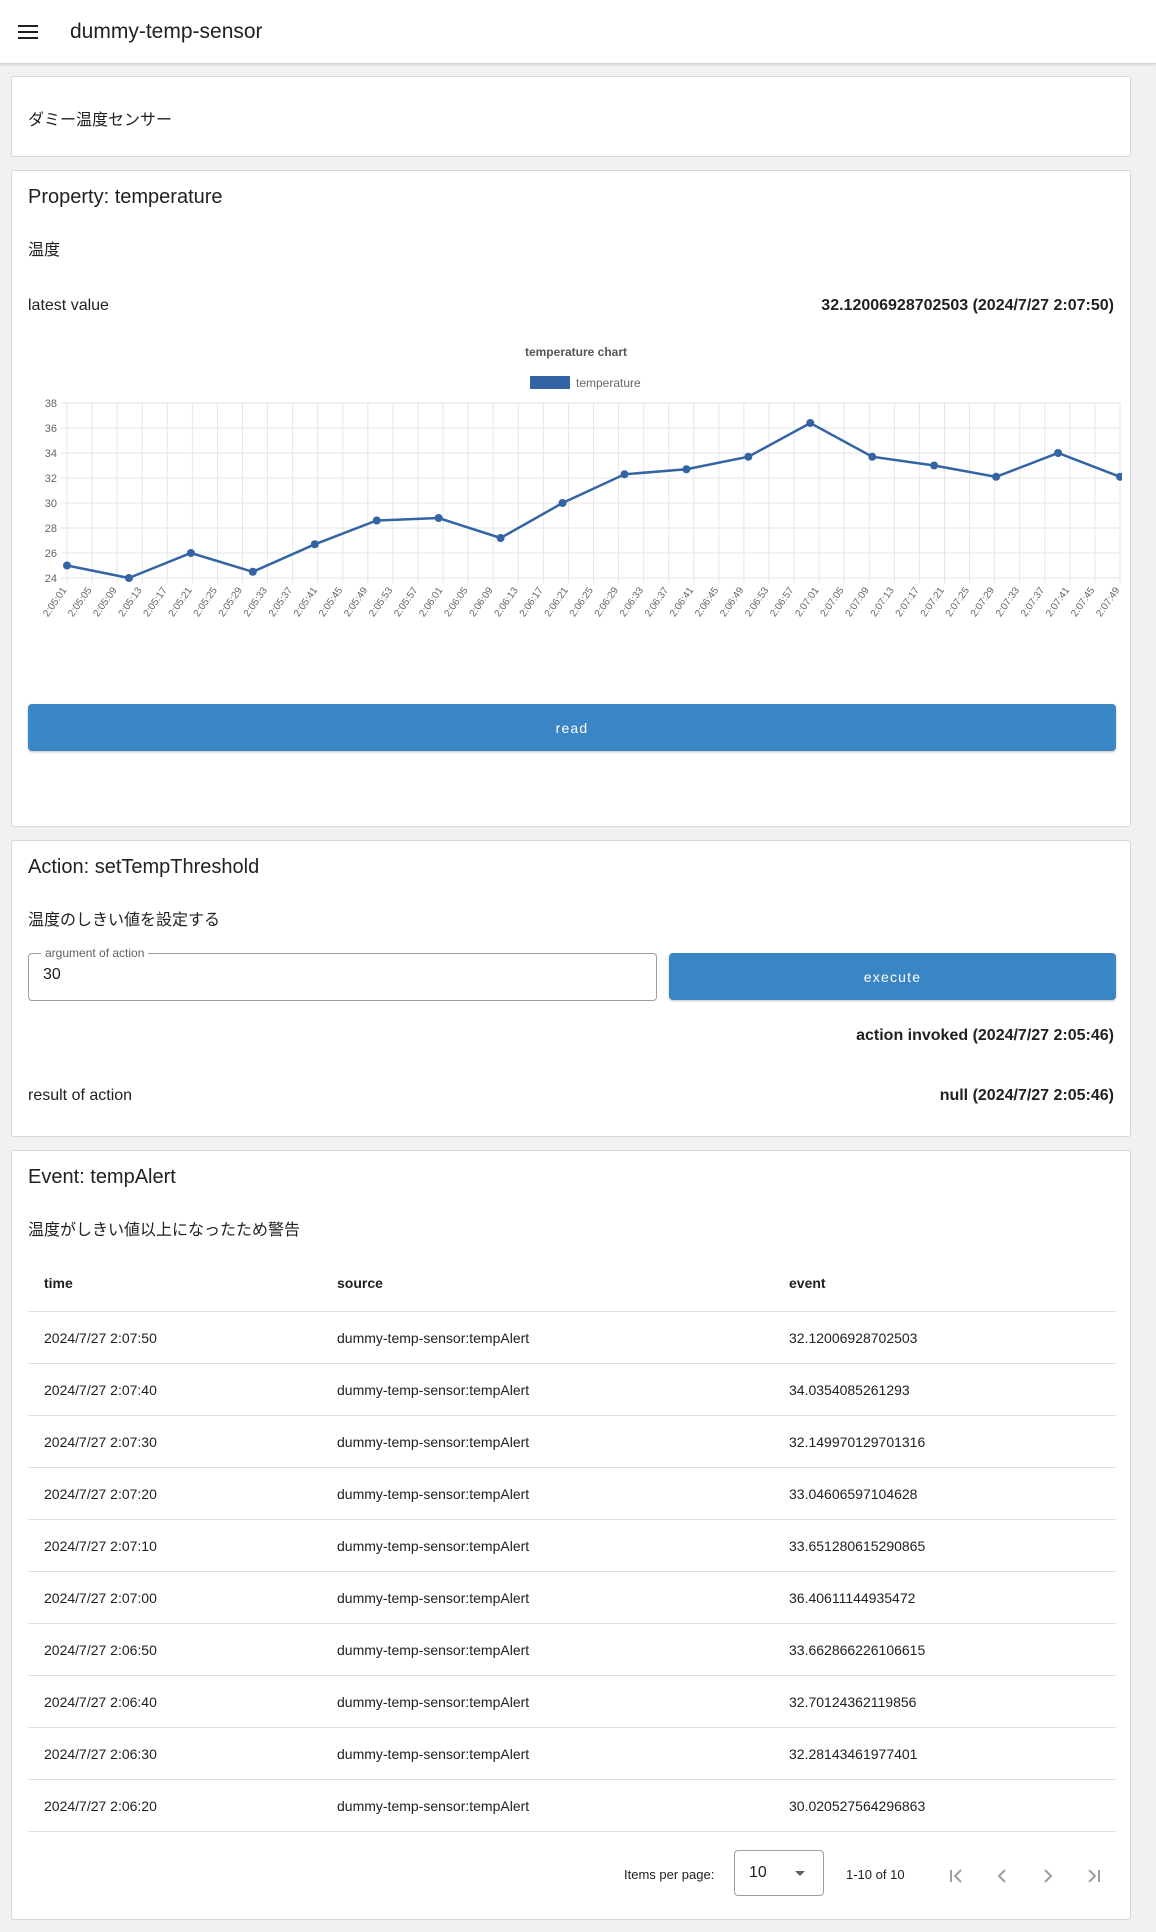 The image size is (1156, 1932). Describe the element at coordinates (51, 404) in the screenshot. I see `y-tick-label: 38` at that location.